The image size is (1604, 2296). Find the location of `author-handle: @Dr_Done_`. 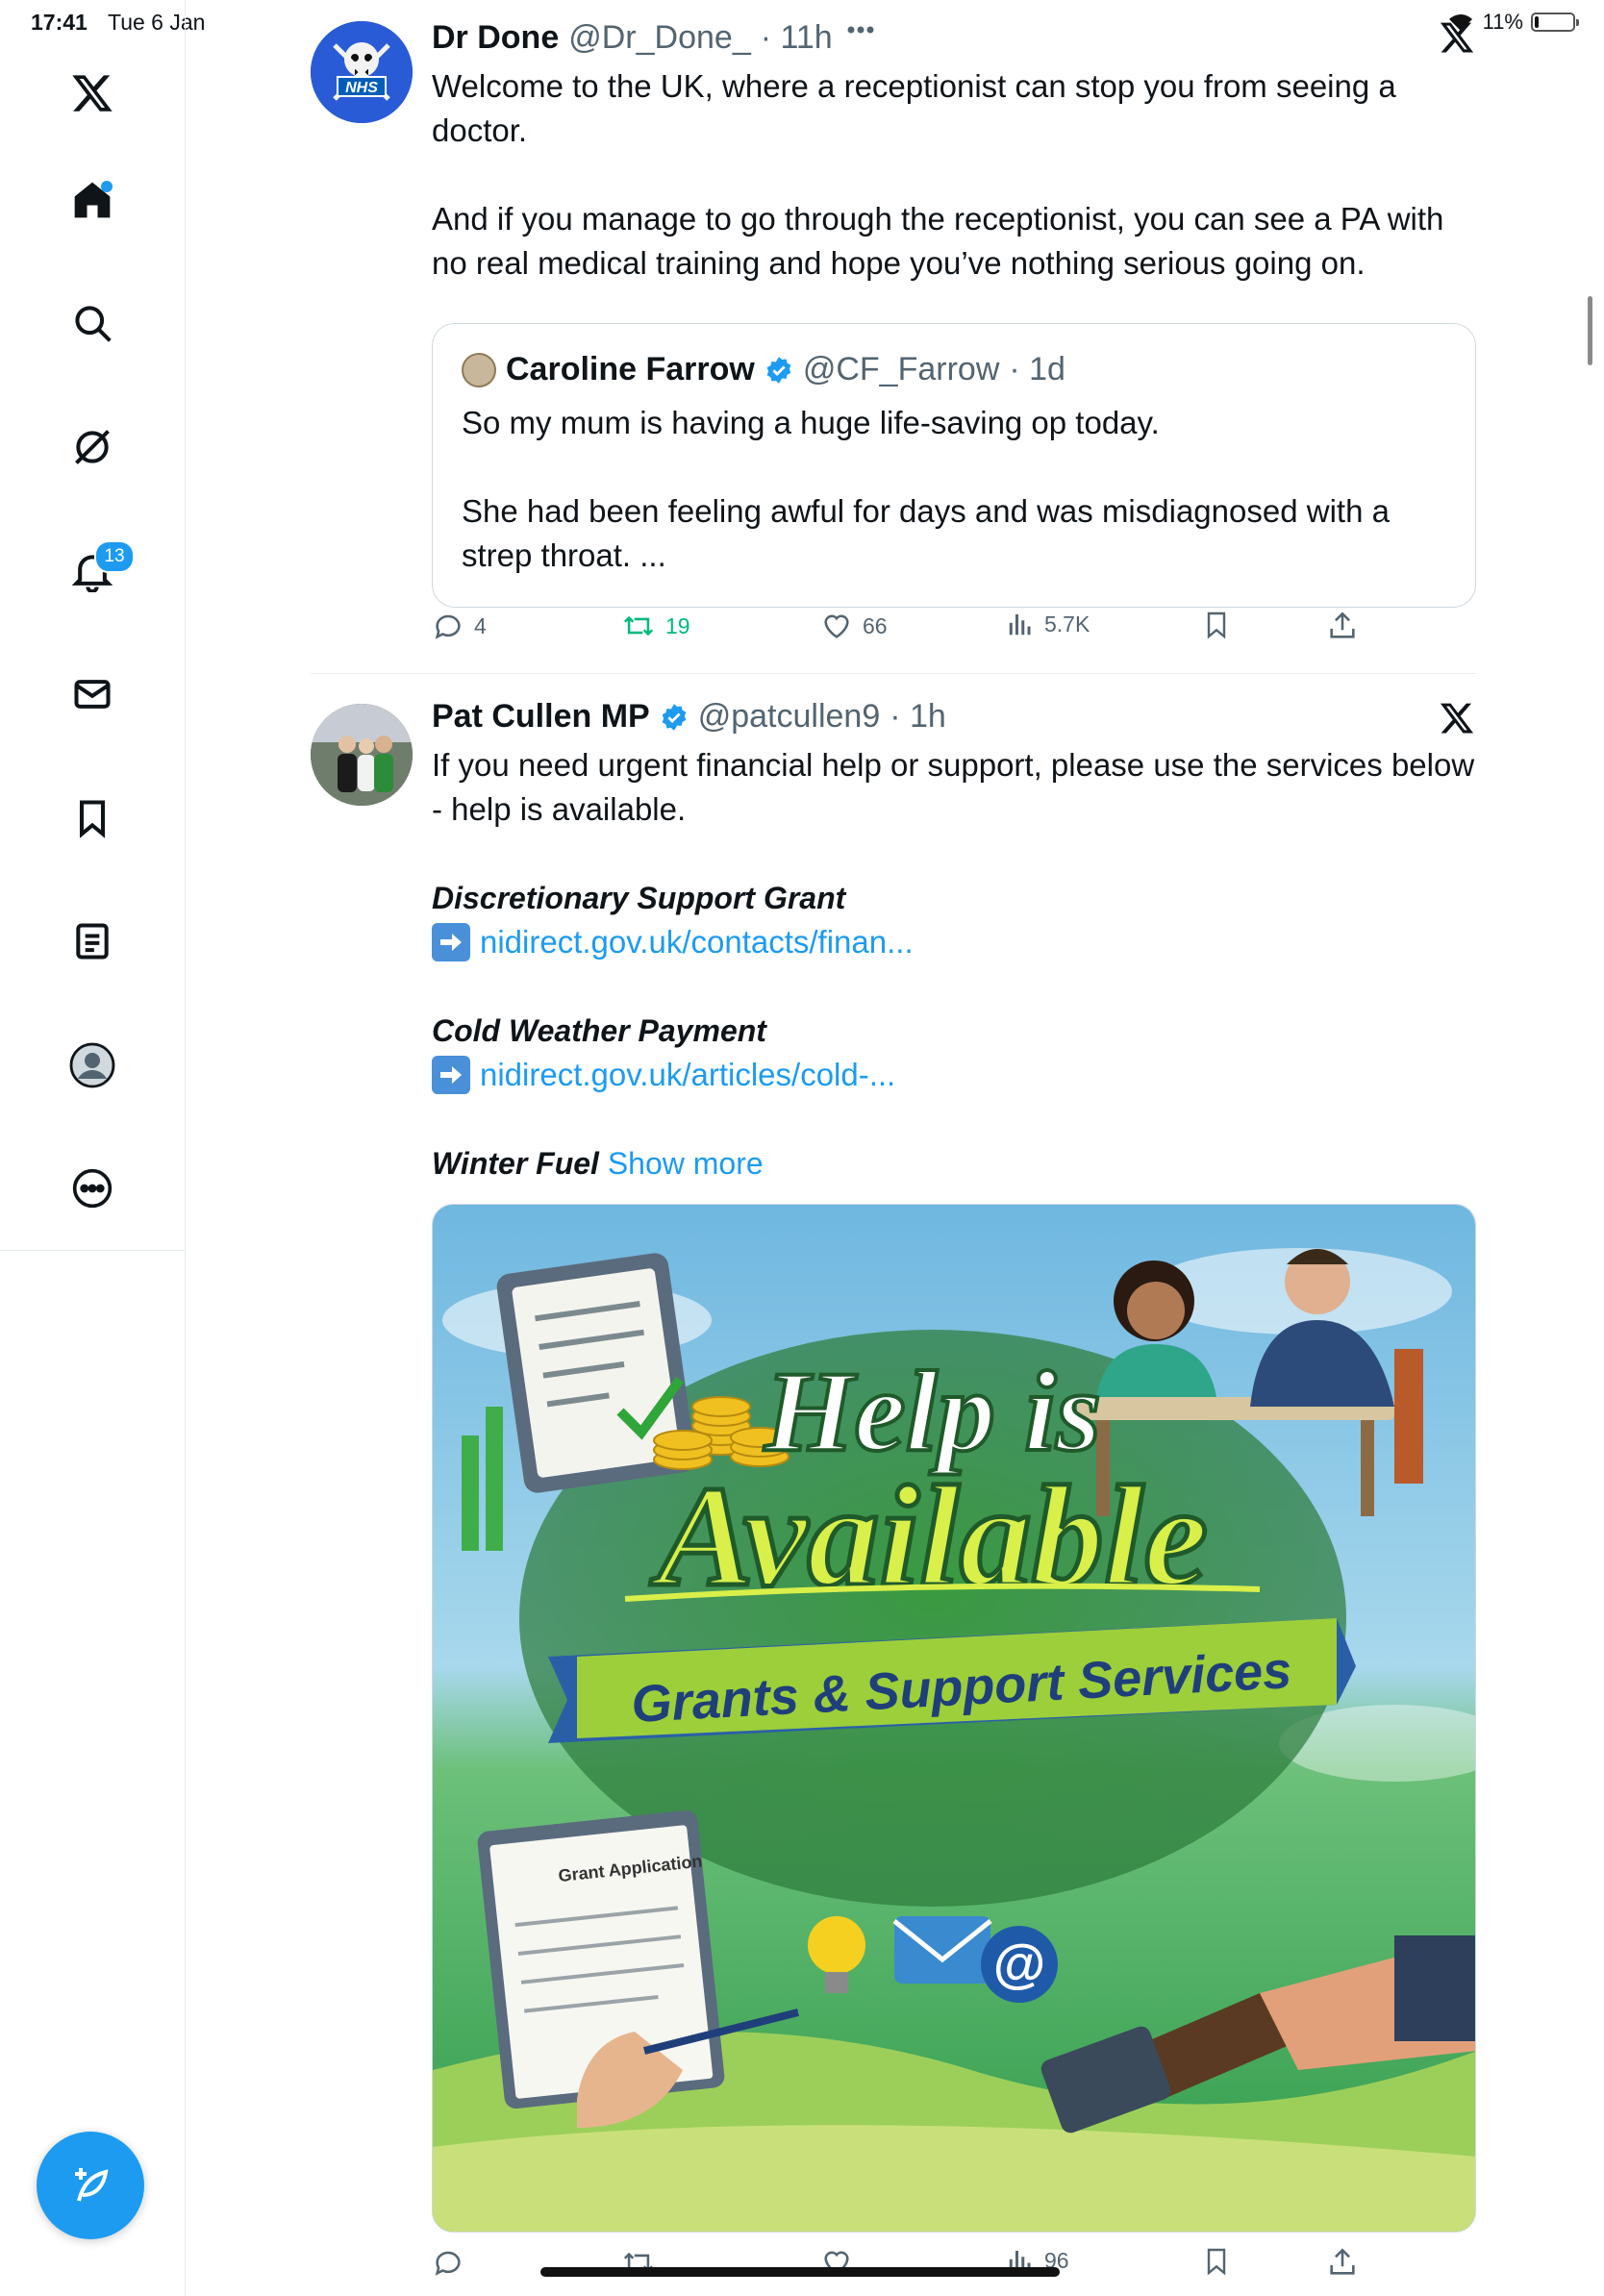

author-handle: @Dr_Done_ is located at coordinates (659, 38).